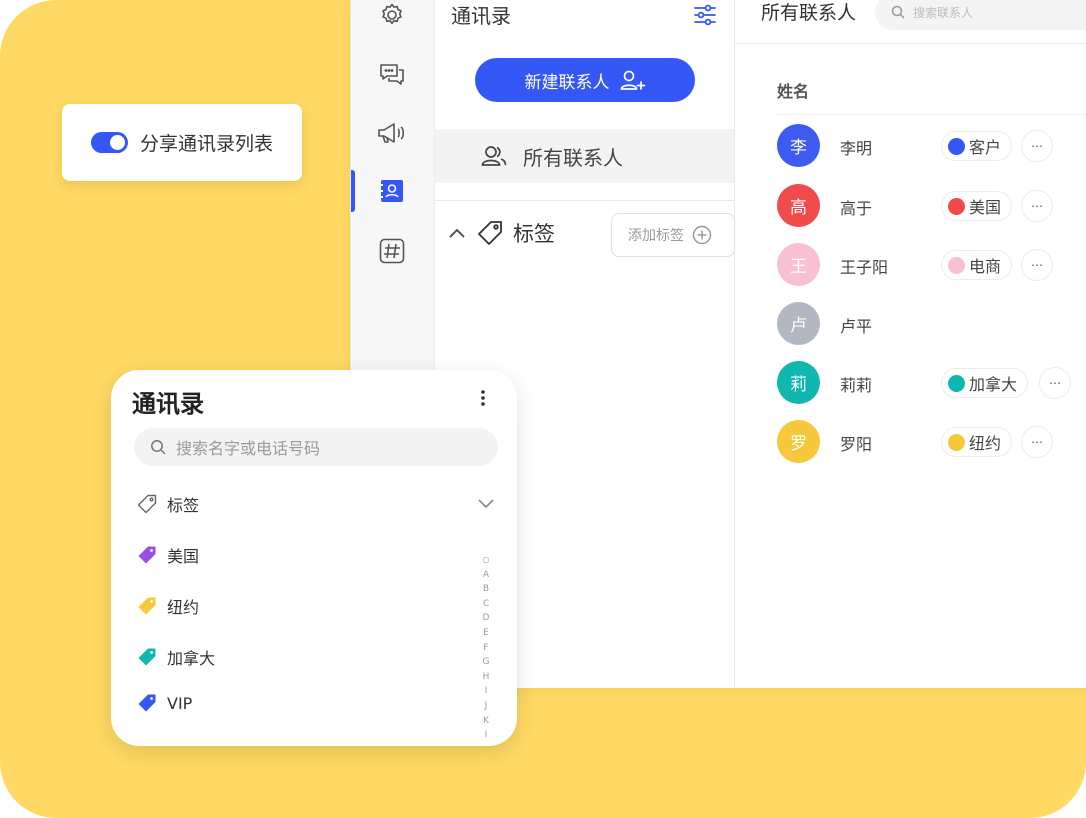 This screenshot has width=1086, height=818. I want to click on contact-tag-badge: 纽约, so click(977, 442).